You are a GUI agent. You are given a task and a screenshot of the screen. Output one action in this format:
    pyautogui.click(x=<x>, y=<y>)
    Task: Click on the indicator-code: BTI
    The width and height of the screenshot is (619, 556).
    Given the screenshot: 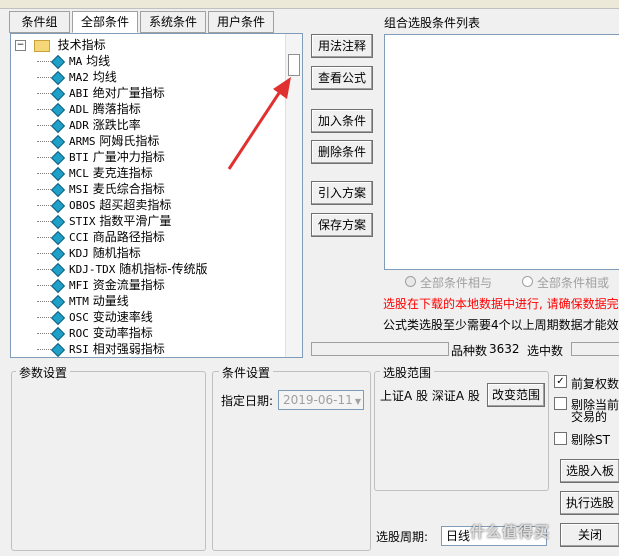 What is the action you would take?
    pyautogui.click(x=79, y=157)
    